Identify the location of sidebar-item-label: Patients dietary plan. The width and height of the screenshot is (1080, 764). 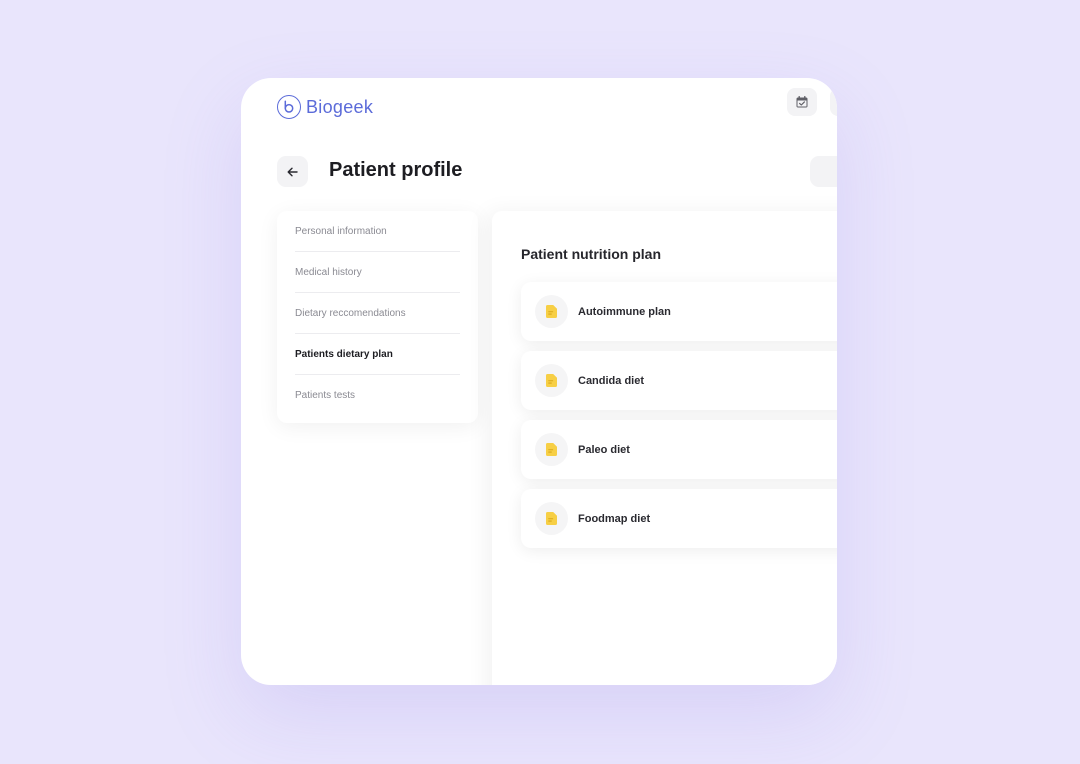
(344, 354).